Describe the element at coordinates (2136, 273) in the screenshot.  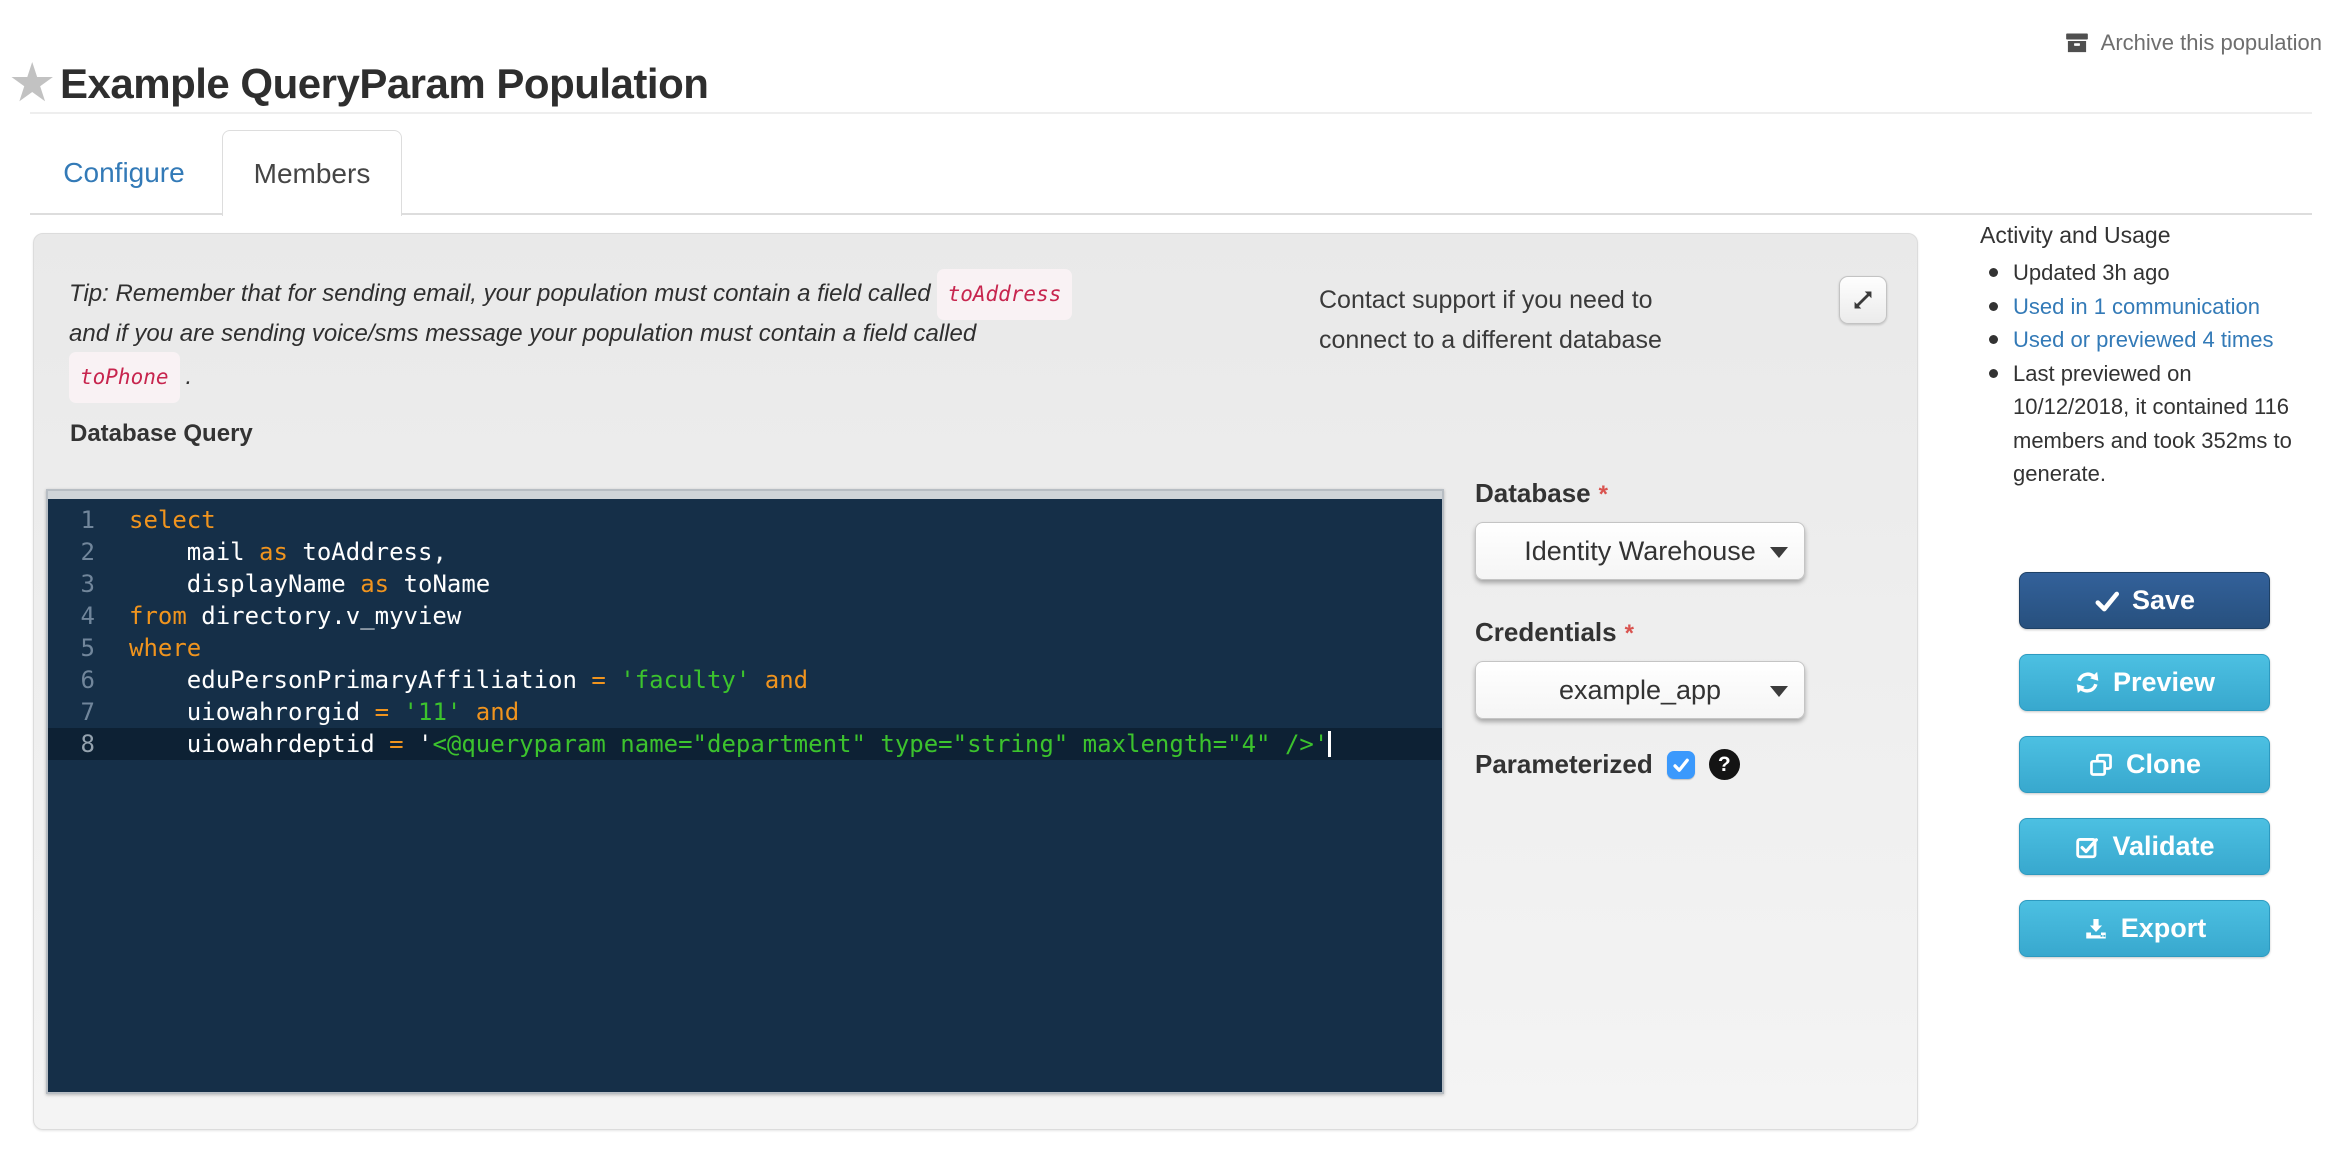
I see `activity-item: Updated 3h ago` at that location.